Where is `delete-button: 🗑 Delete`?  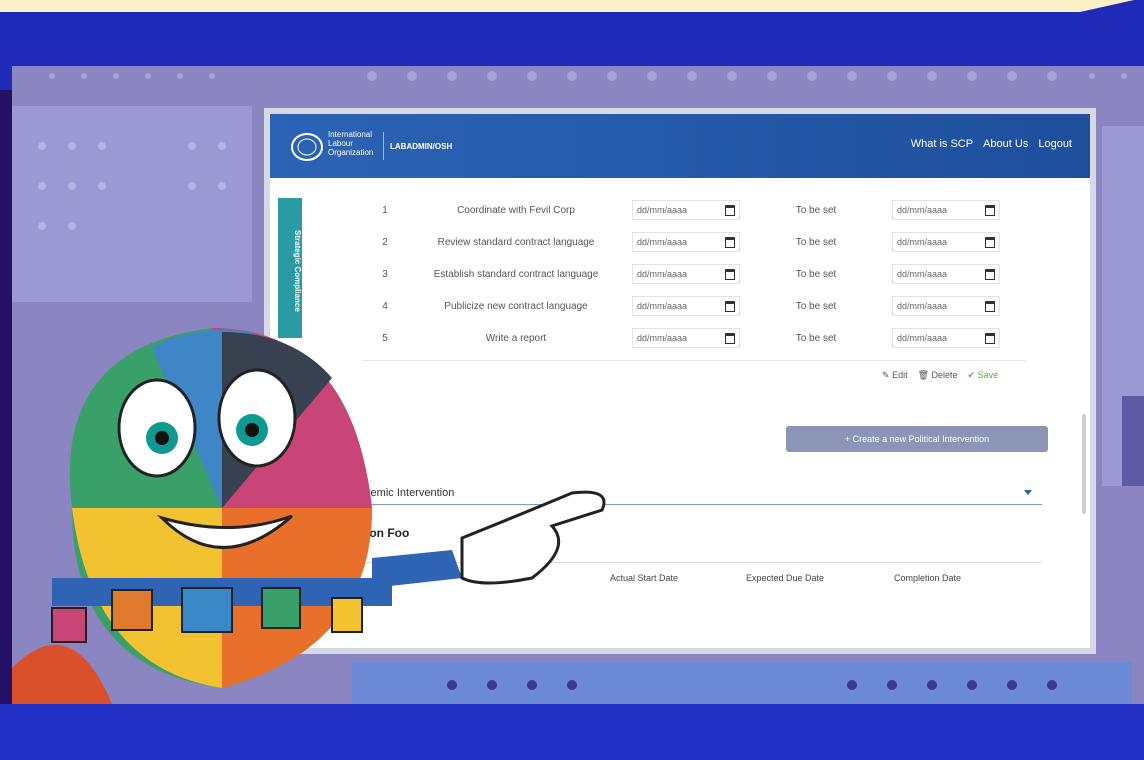
delete-button: 🗑 Delete is located at coordinates (938, 375).